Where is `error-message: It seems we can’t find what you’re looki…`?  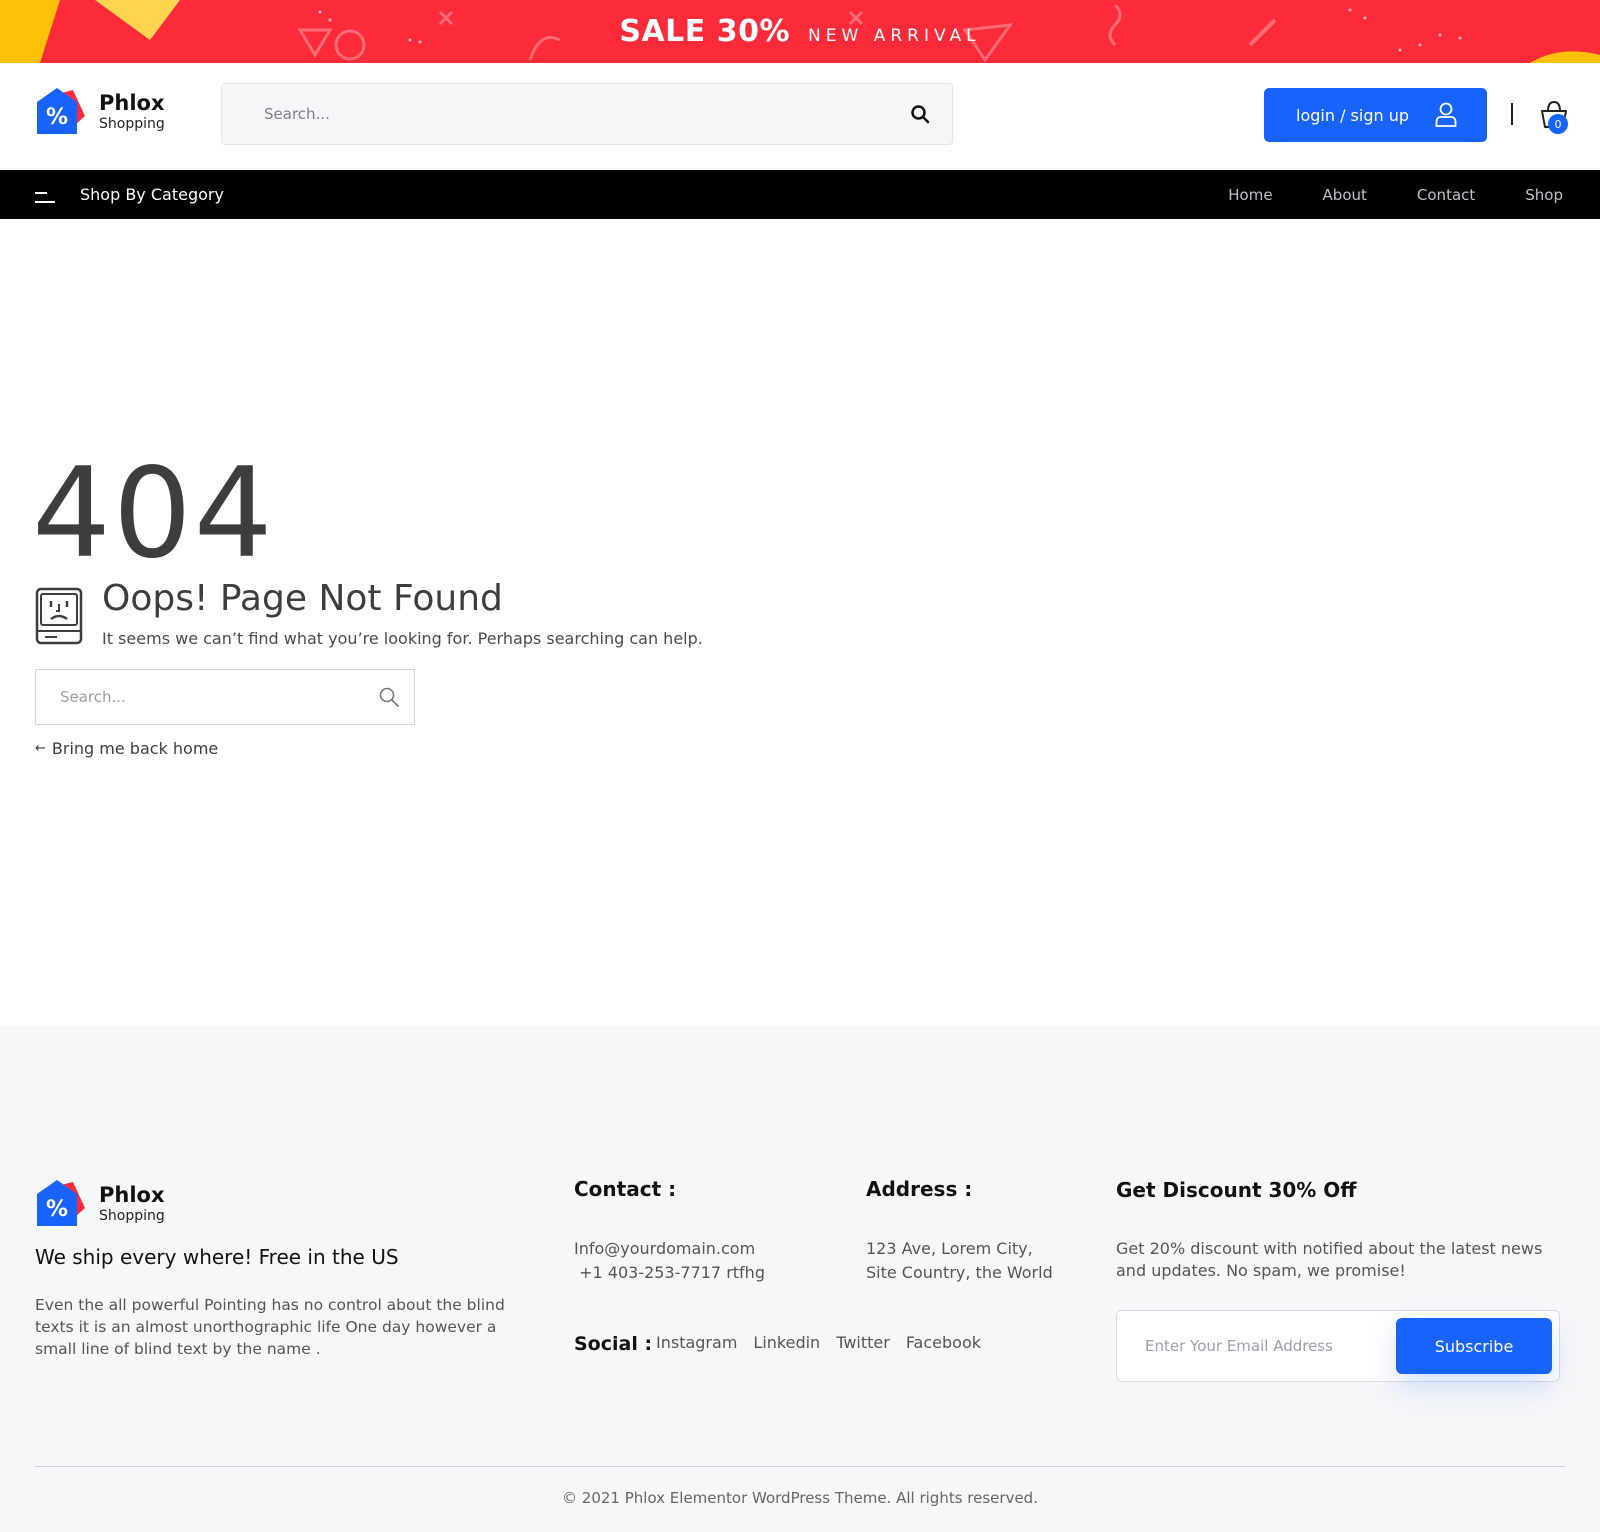 error-message: It seems we can’t find what you’re looki… is located at coordinates (402, 638).